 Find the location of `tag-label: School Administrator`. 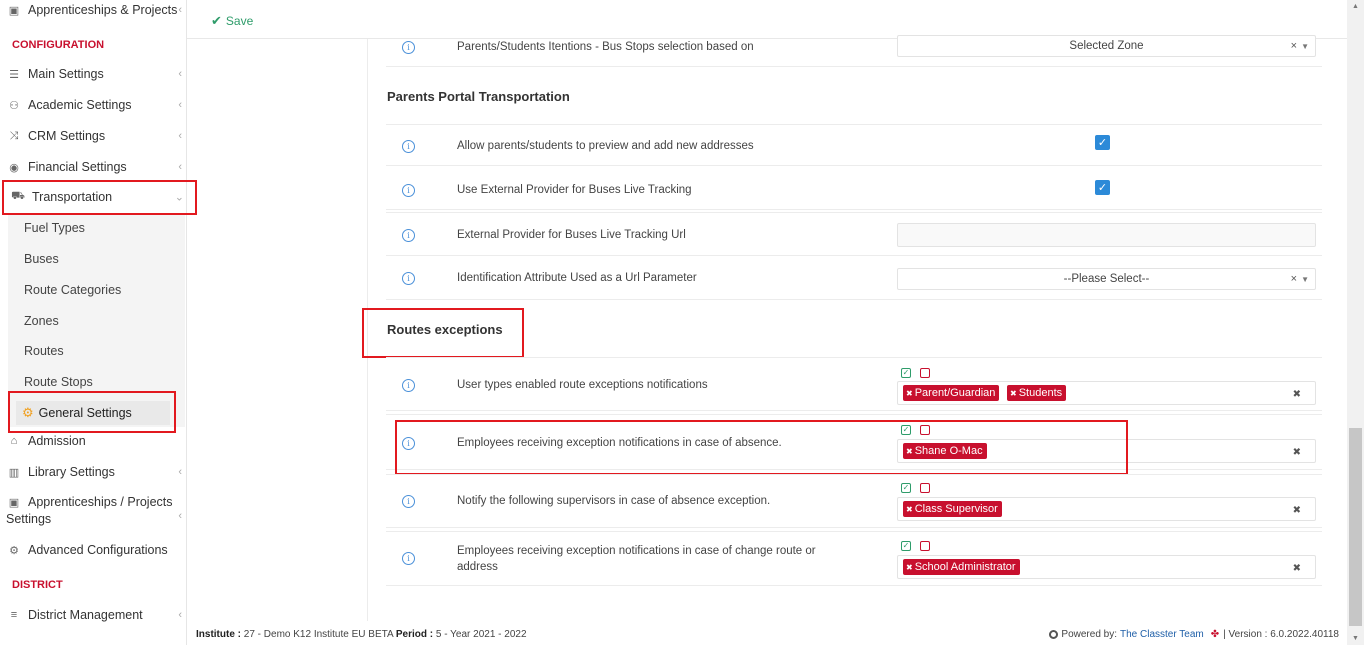

tag-label: School Administrator is located at coordinates (965, 567).